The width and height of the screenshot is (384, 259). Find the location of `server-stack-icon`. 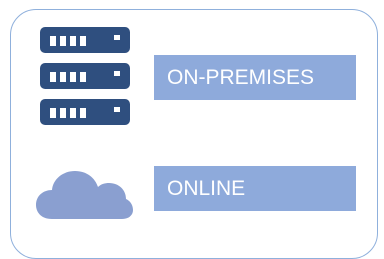

server-stack-icon is located at coordinates (85, 76).